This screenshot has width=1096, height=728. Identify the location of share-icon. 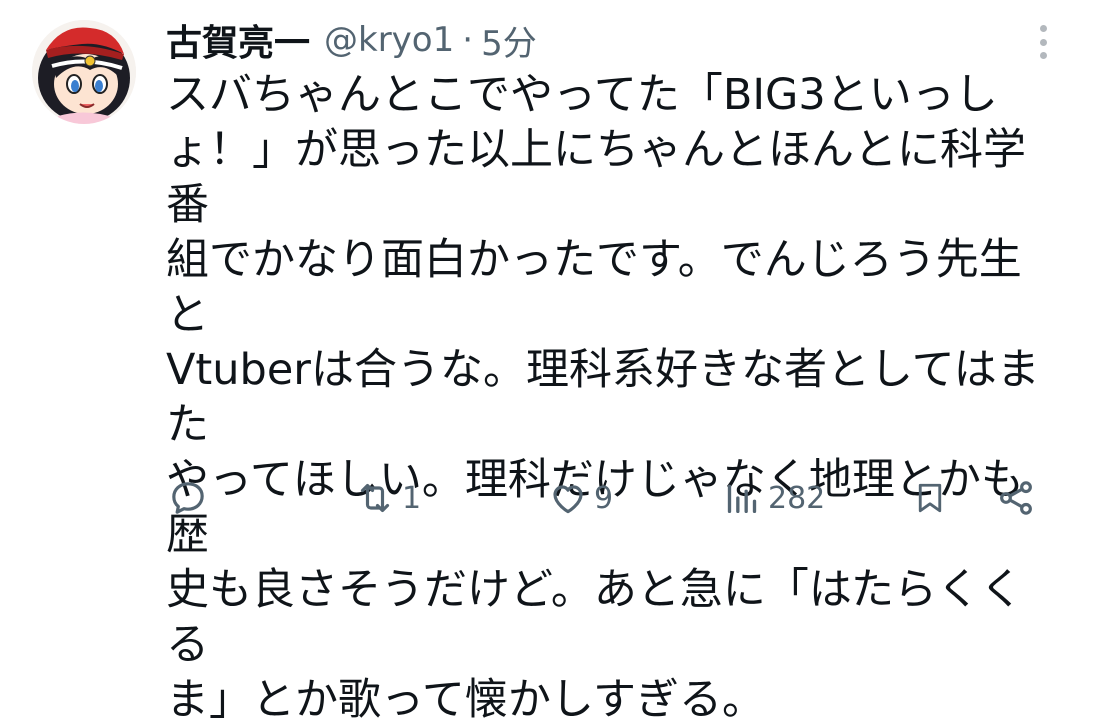
(1016, 498).